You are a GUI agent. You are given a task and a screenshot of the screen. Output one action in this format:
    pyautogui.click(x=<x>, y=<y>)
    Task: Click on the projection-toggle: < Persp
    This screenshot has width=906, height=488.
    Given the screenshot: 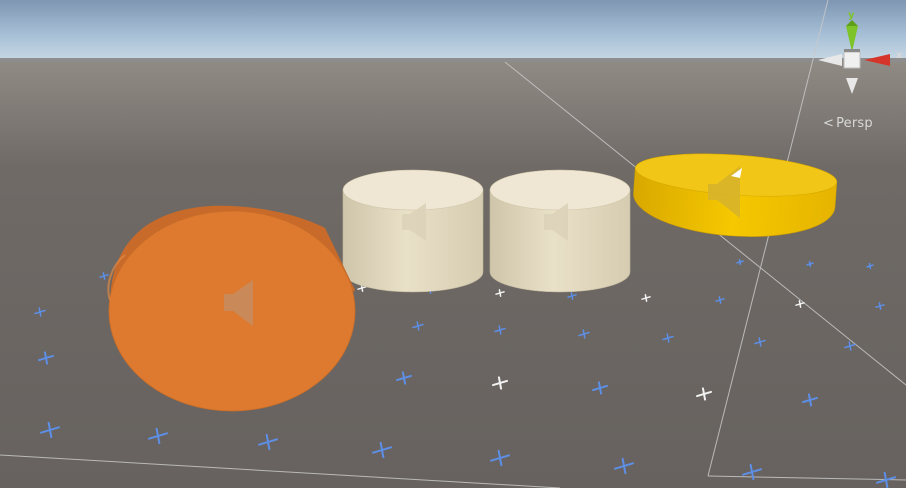 What is the action you would take?
    pyautogui.click(x=848, y=123)
    